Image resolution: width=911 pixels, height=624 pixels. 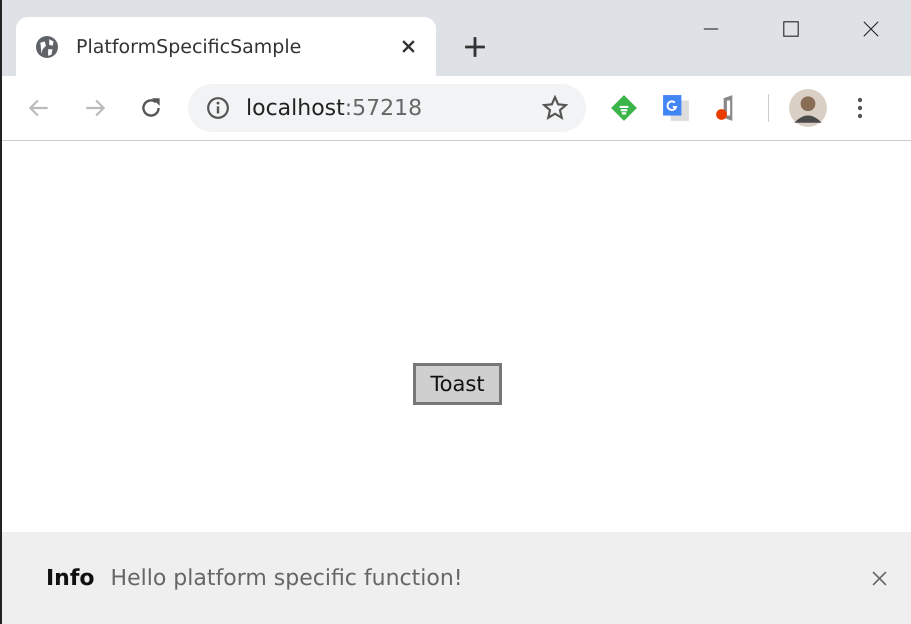 What do you see at coordinates (808, 108) in the screenshot?
I see `avatar` at bounding box center [808, 108].